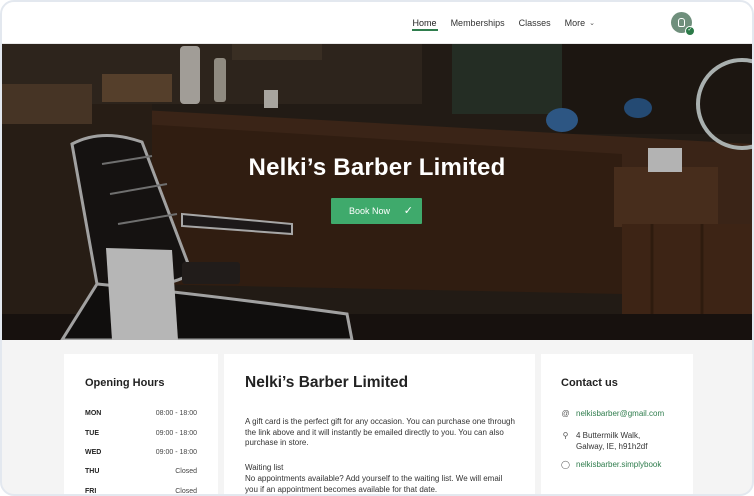  What do you see at coordinates (377, 167) in the screenshot?
I see `hero-title: Nelki’s Barber Limited` at bounding box center [377, 167].